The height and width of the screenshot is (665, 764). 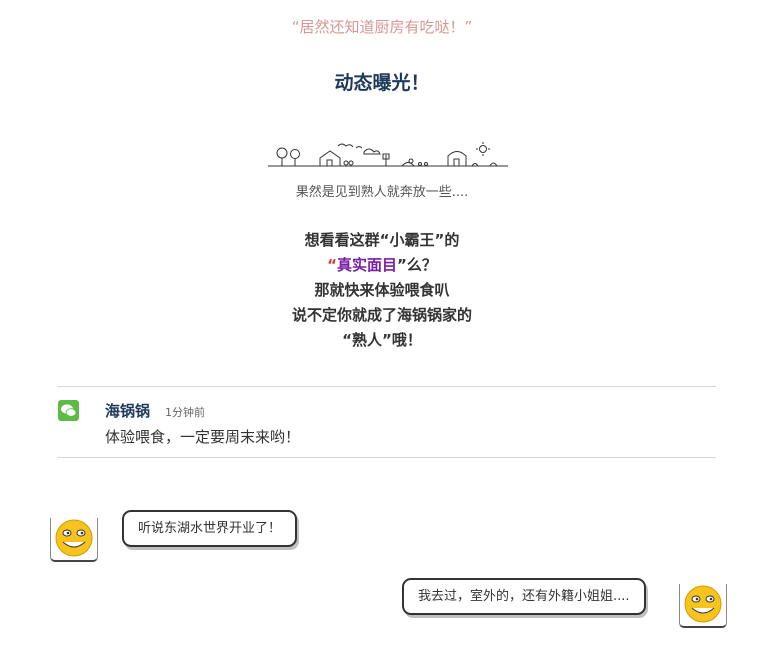 What do you see at coordinates (417, 265) in the screenshot?
I see `blurb-line-2-rest: ”么？` at bounding box center [417, 265].